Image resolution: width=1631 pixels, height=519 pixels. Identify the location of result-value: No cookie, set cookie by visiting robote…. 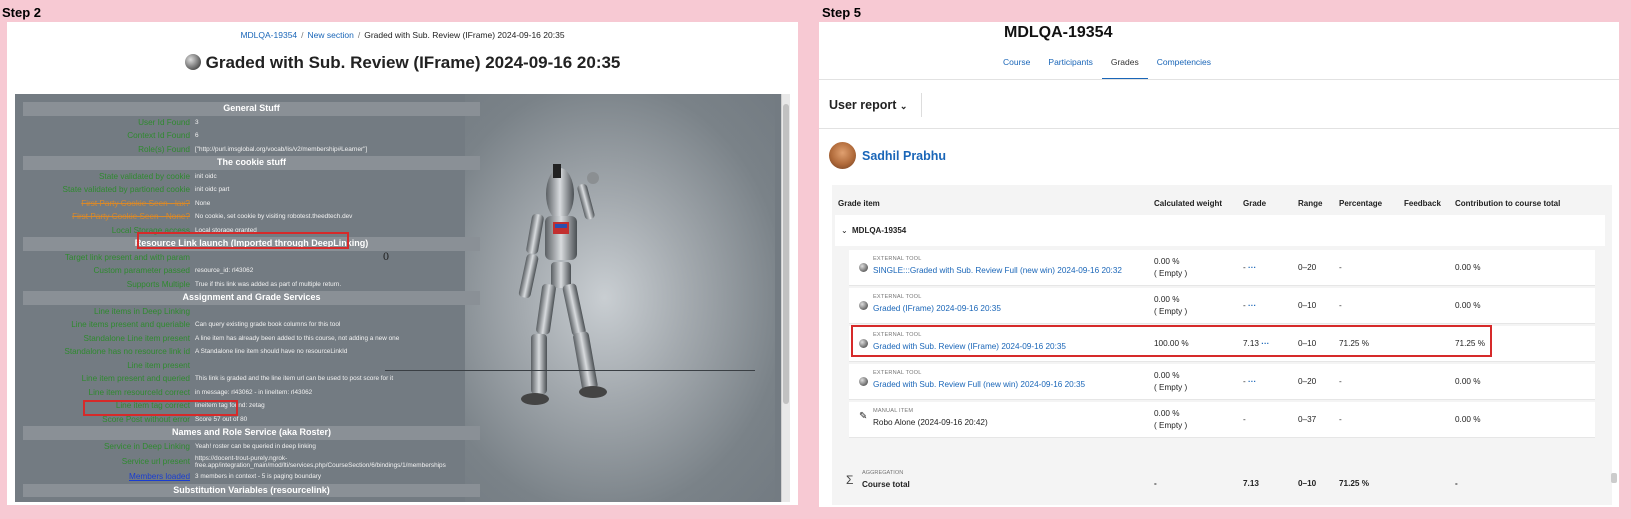
(274, 217).